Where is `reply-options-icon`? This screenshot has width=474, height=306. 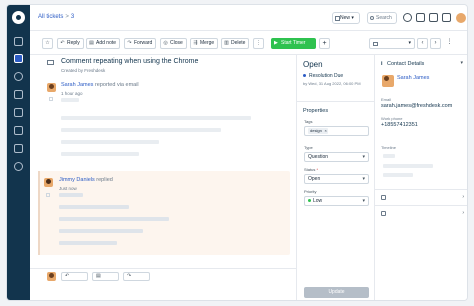 reply-options-icon is located at coordinates (48, 195).